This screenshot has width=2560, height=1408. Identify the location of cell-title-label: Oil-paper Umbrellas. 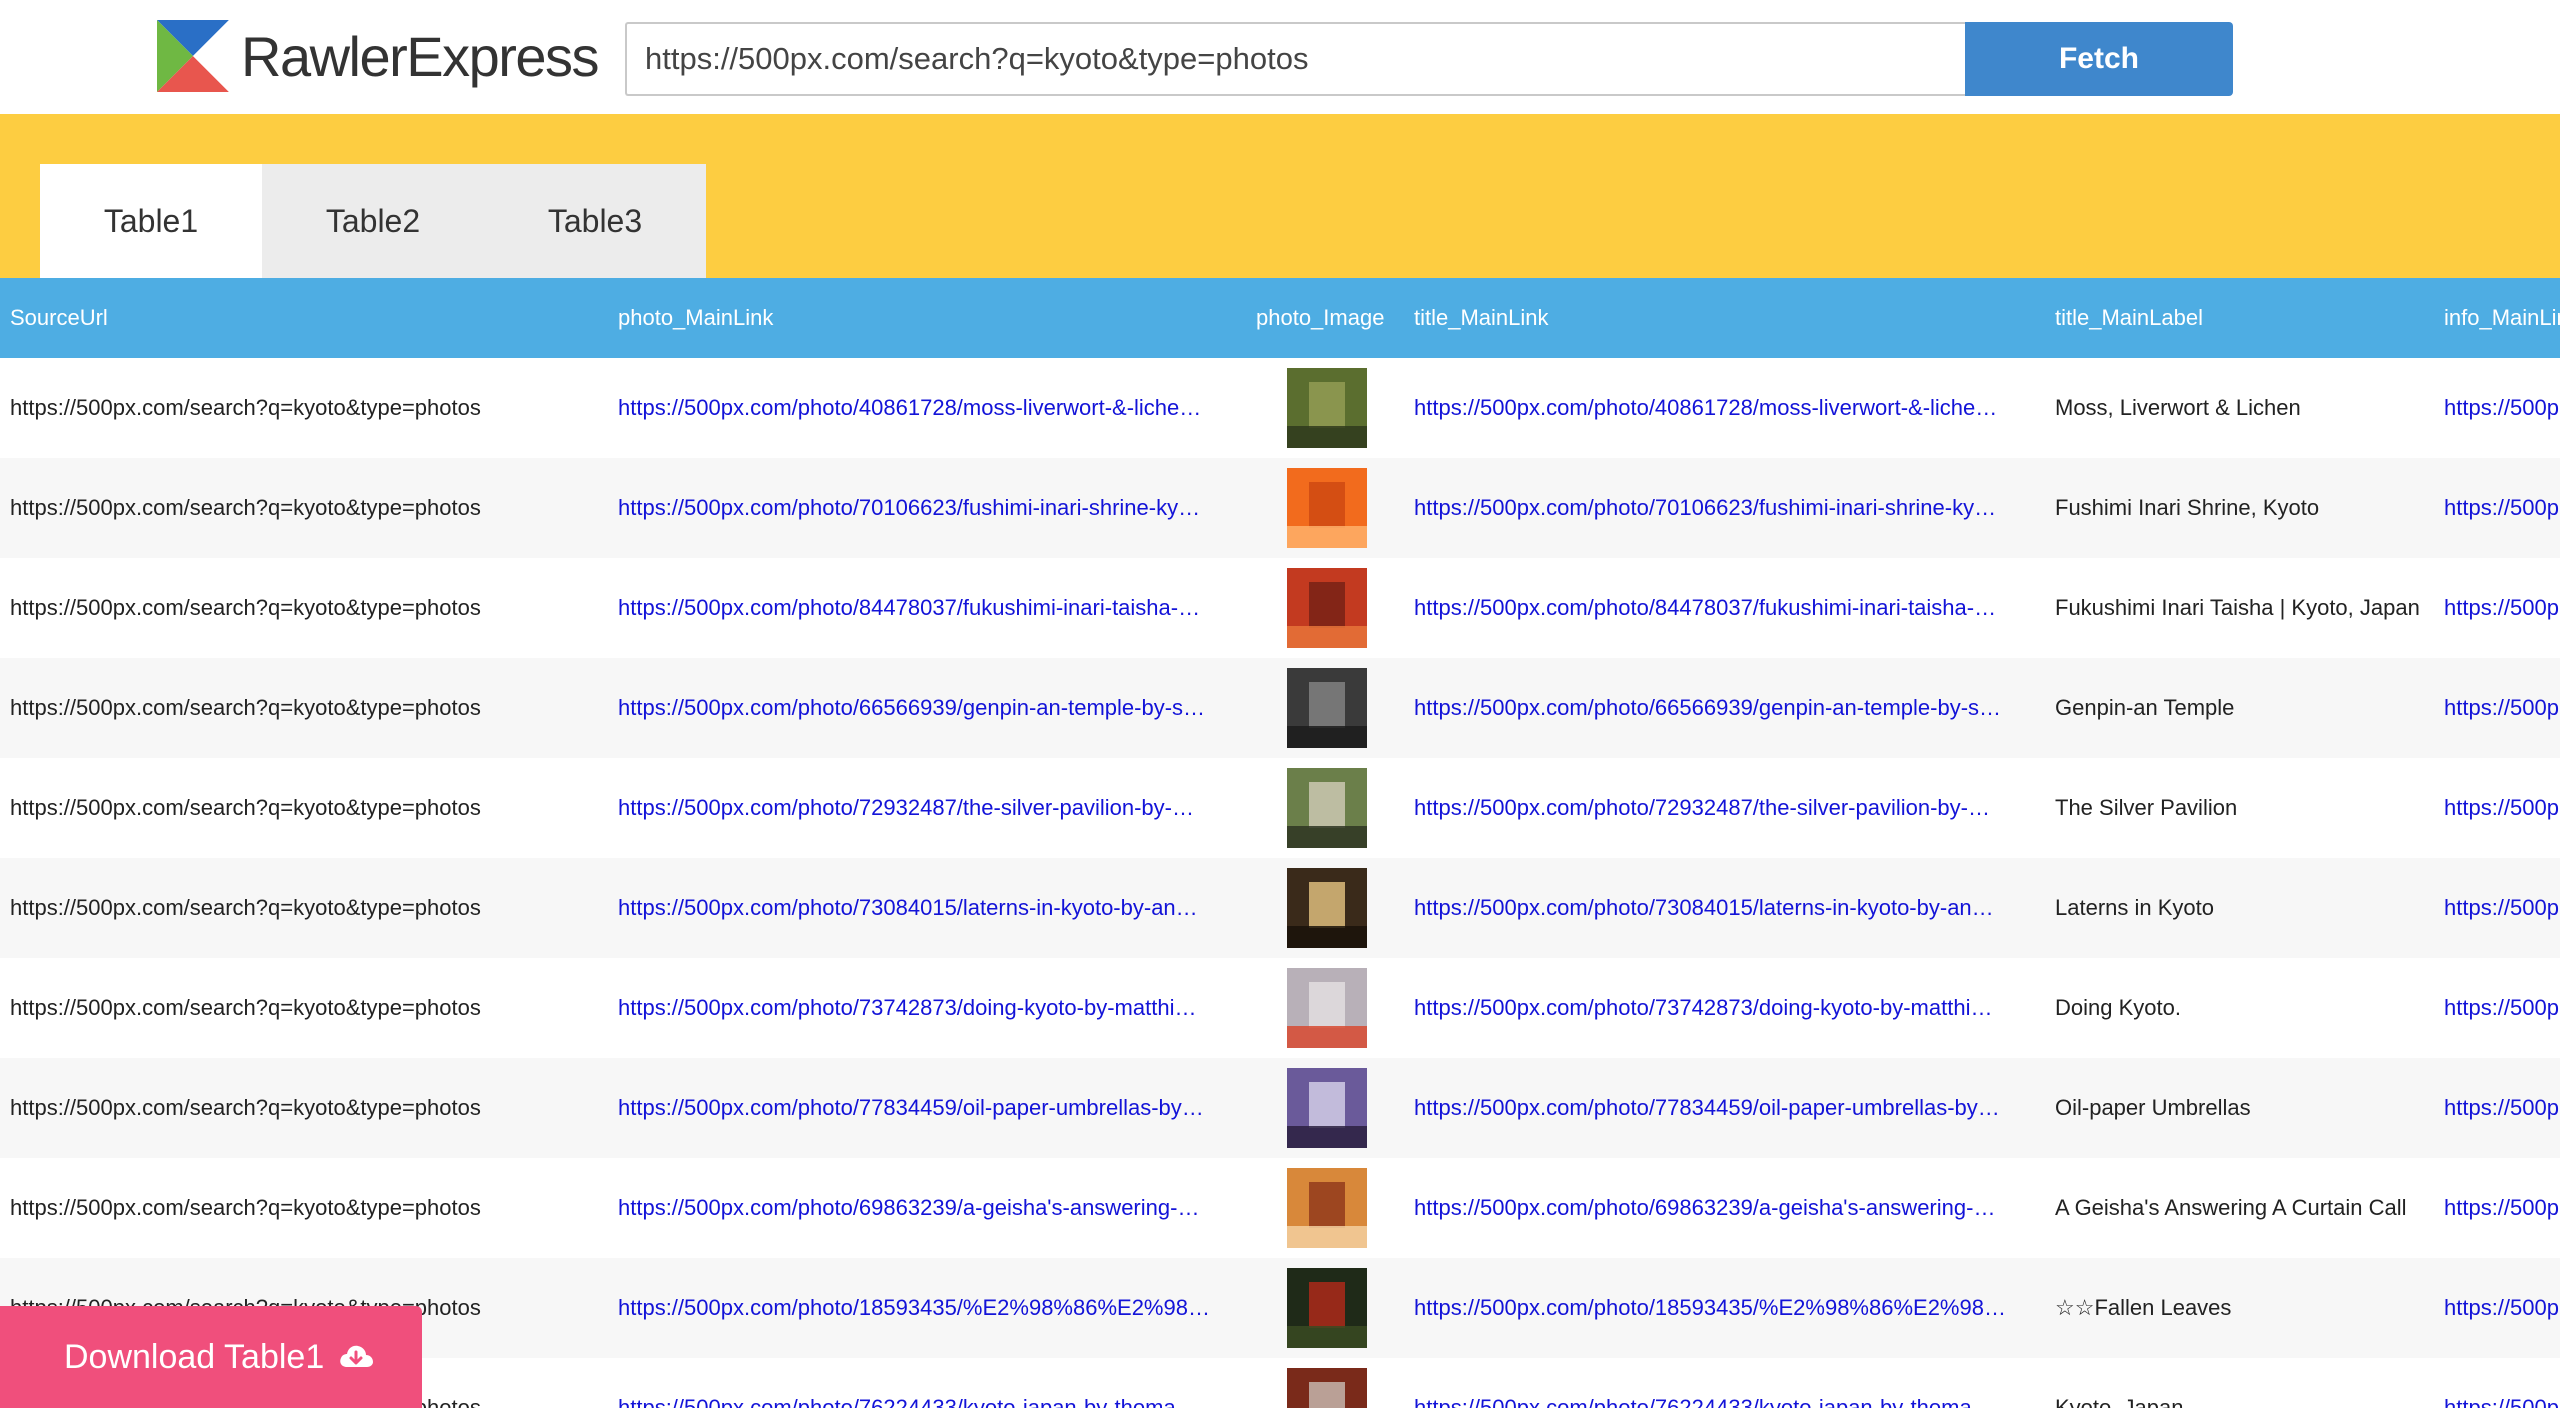
(2153, 1107).